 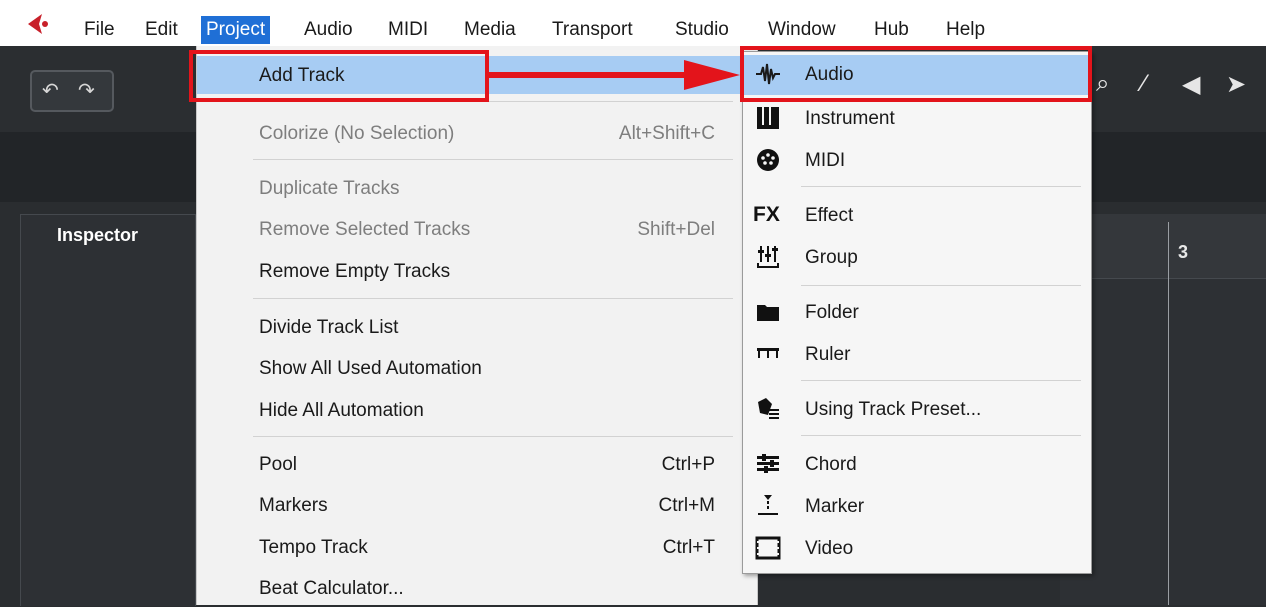 What do you see at coordinates (835, 506) in the screenshot?
I see `submenu-item-label: Marker` at bounding box center [835, 506].